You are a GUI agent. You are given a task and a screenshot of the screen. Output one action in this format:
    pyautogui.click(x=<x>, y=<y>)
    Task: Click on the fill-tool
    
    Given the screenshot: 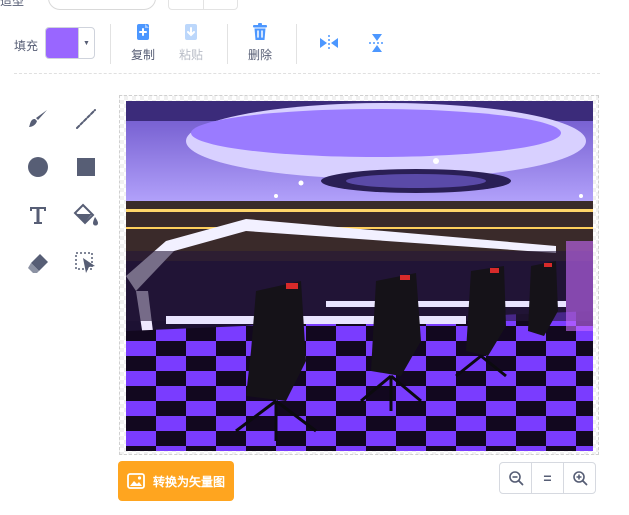 What is the action you would take?
    pyautogui.click(x=86, y=215)
    